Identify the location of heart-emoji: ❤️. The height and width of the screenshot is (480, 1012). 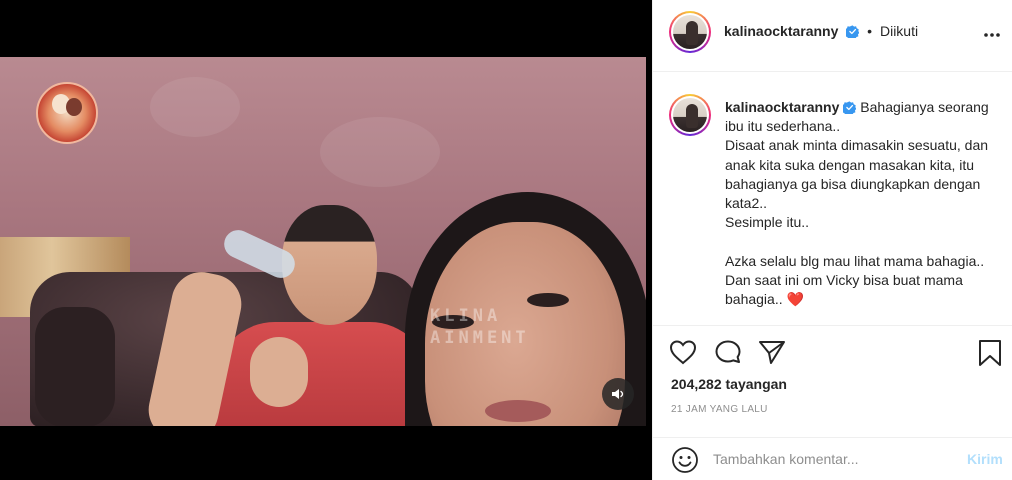
(795, 299).